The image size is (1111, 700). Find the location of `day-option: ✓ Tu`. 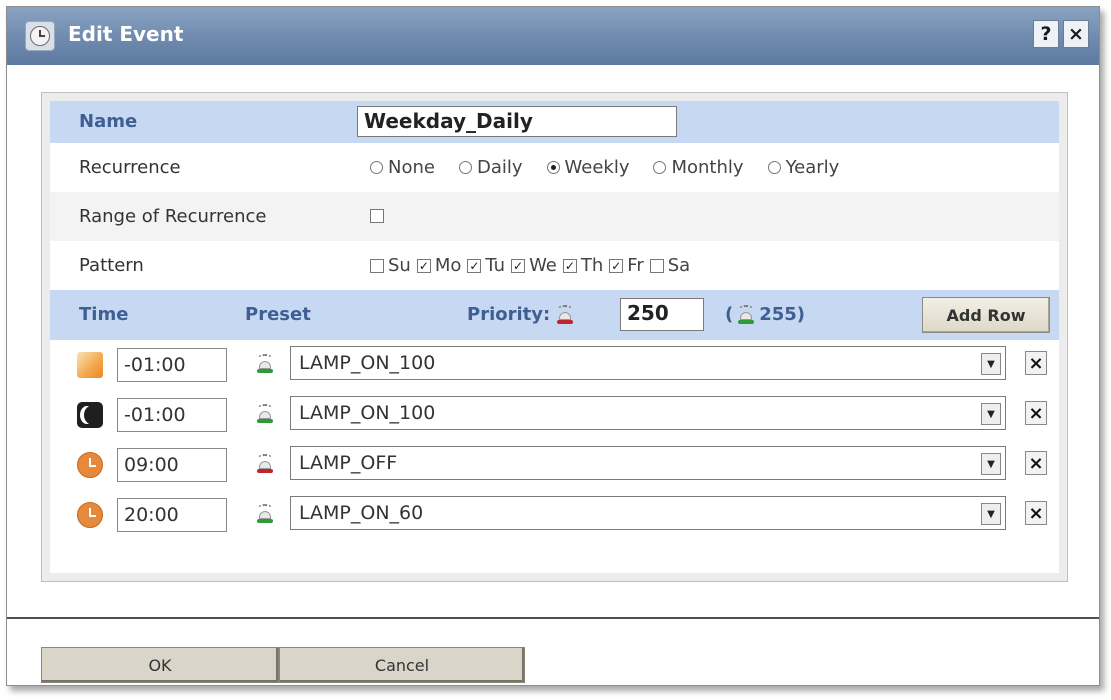

day-option: ✓ Tu is located at coordinates (486, 265).